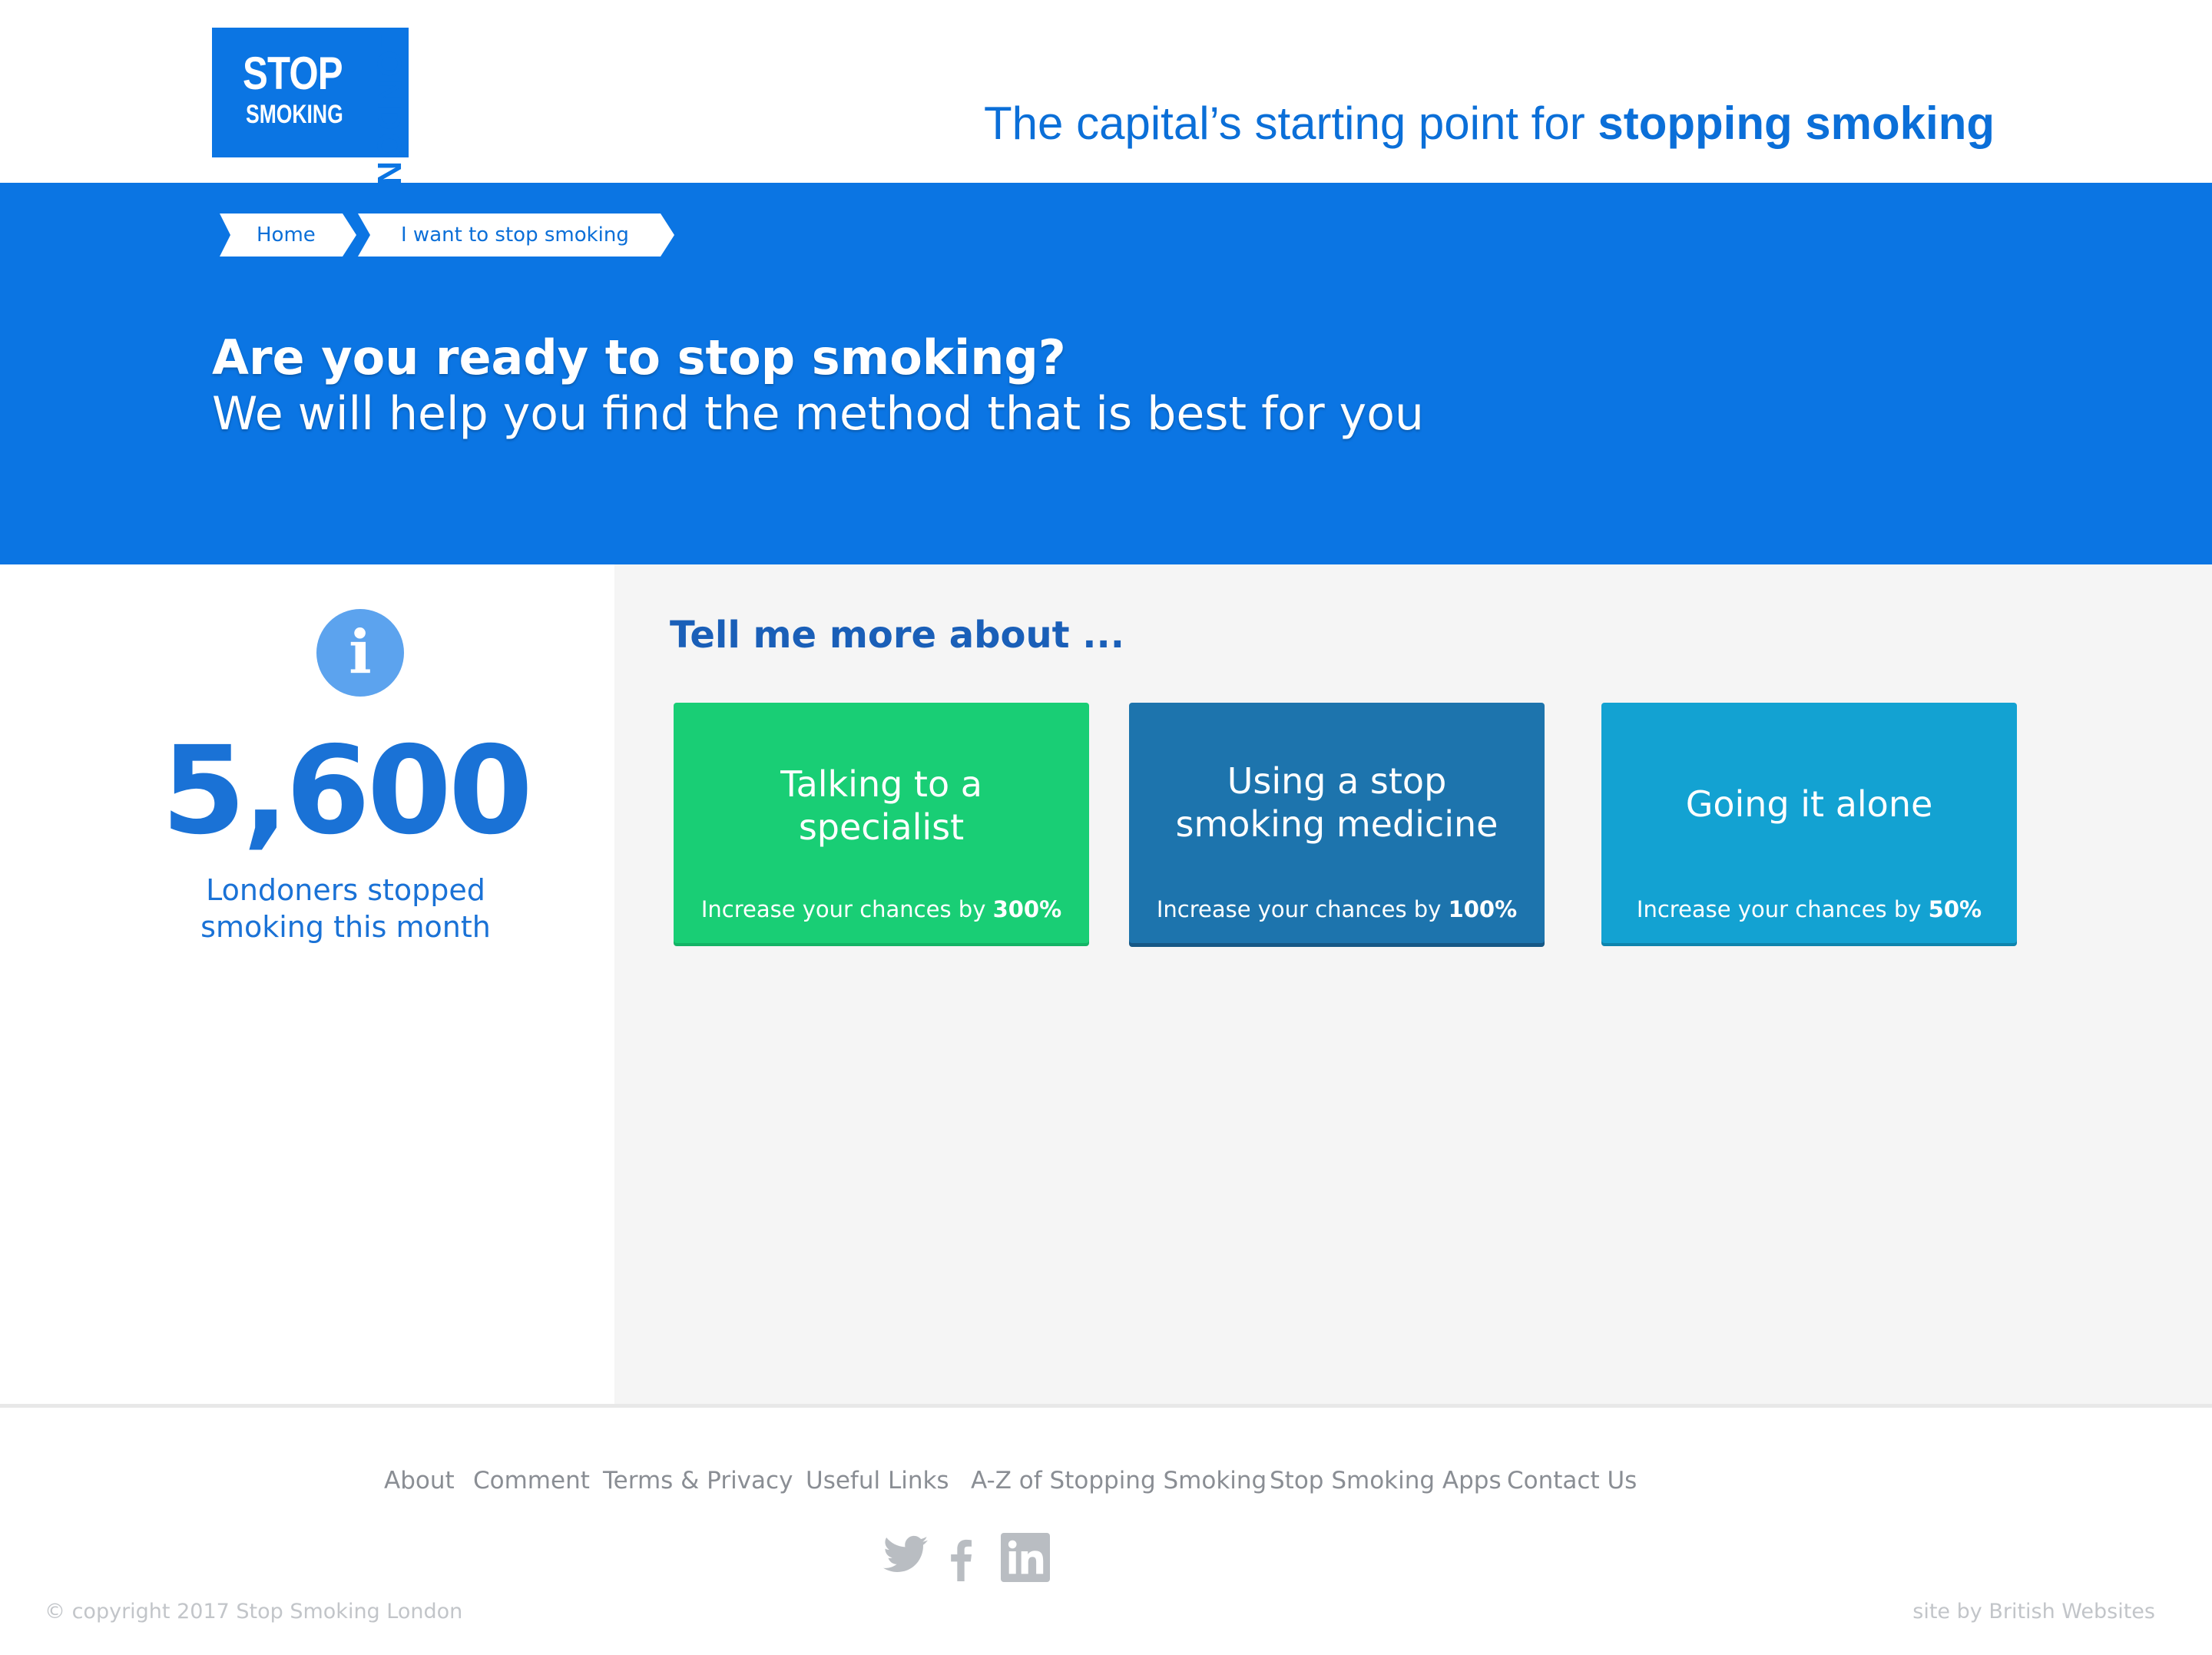 This screenshot has width=2212, height=1655. What do you see at coordinates (1026, 1557) in the screenshot?
I see `linkedin-icon` at bounding box center [1026, 1557].